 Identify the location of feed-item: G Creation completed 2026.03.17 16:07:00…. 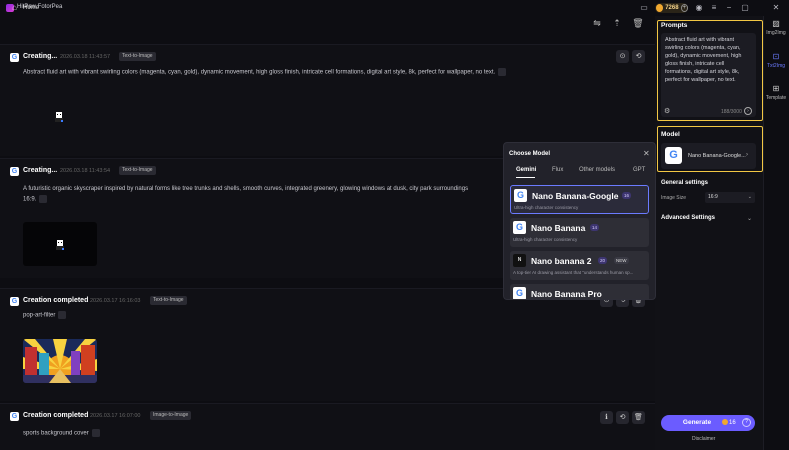
(327, 426).